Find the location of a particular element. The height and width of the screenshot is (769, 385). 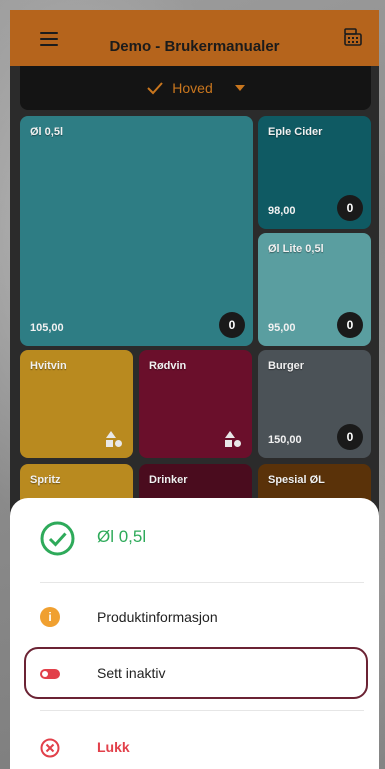

tile-price: 105,00 is located at coordinates (47, 328).